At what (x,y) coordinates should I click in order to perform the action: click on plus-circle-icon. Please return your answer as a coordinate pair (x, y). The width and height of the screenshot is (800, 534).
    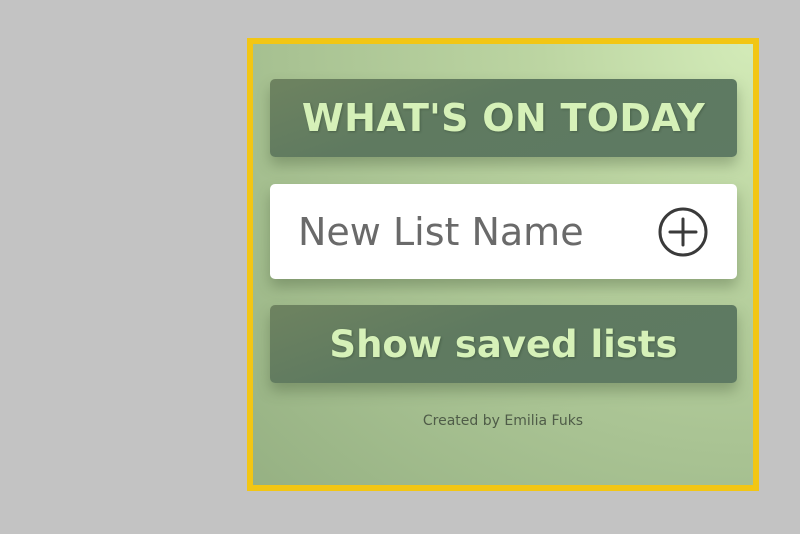
    Looking at the image, I should click on (683, 231).